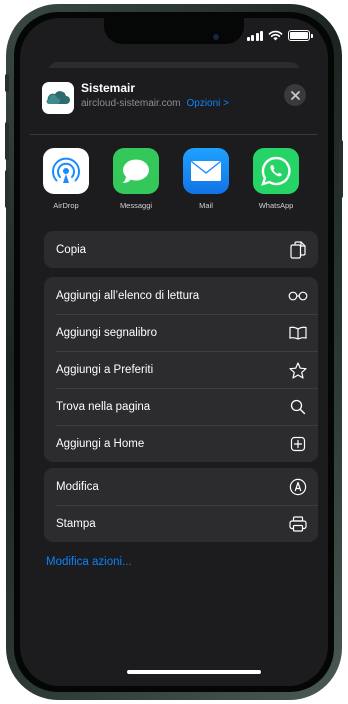 This screenshot has width=348, height=704. Describe the element at coordinates (181, 332) in the screenshot. I see `action-add-bookmark: Aggiungi segnalibro` at that location.